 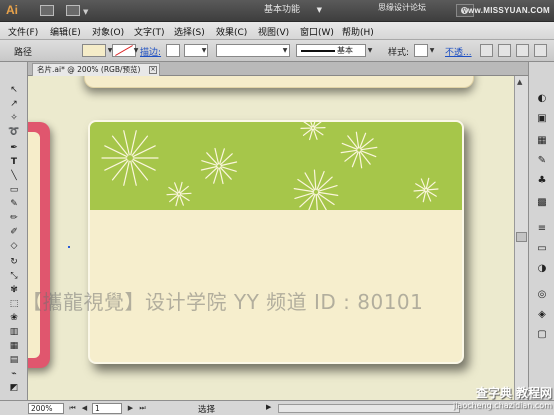 What do you see at coordinates (231, 31) in the screenshot?
I see `menu-effect: 效果(C)` at bounding box center [231, 31].